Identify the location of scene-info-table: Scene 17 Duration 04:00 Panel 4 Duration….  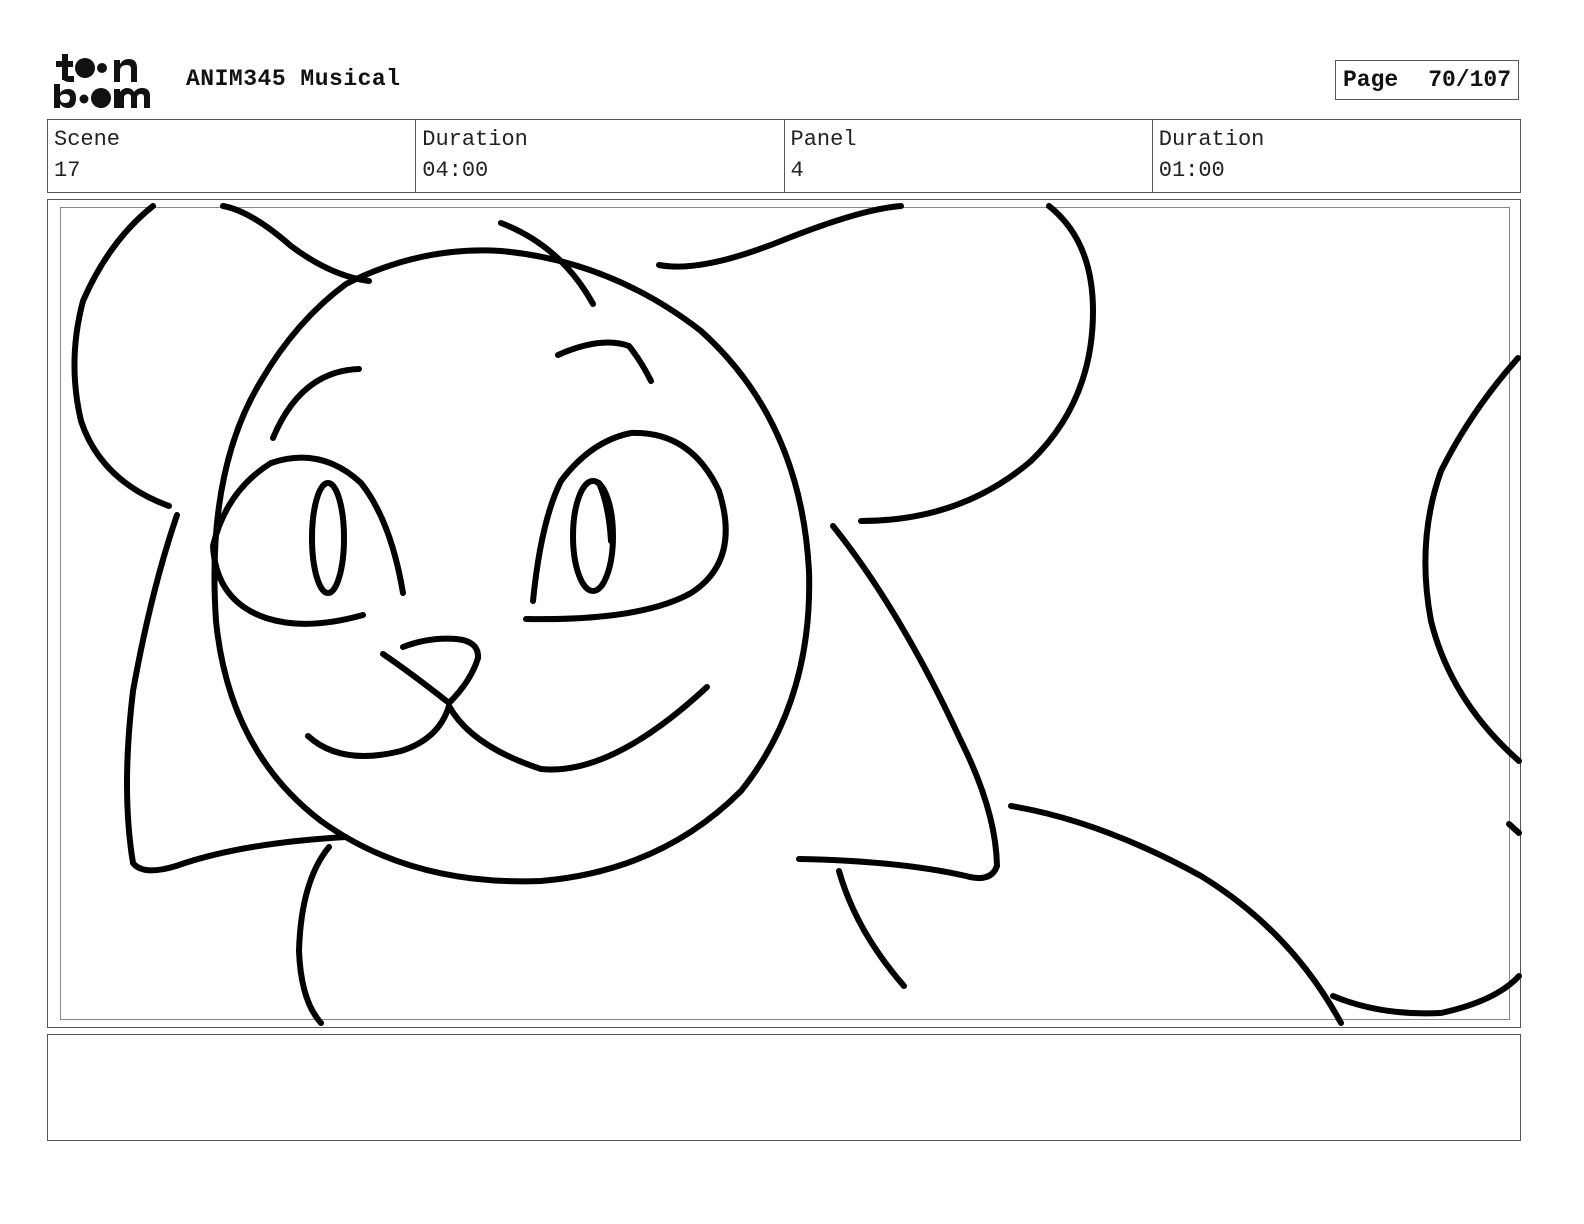
(784, 156).